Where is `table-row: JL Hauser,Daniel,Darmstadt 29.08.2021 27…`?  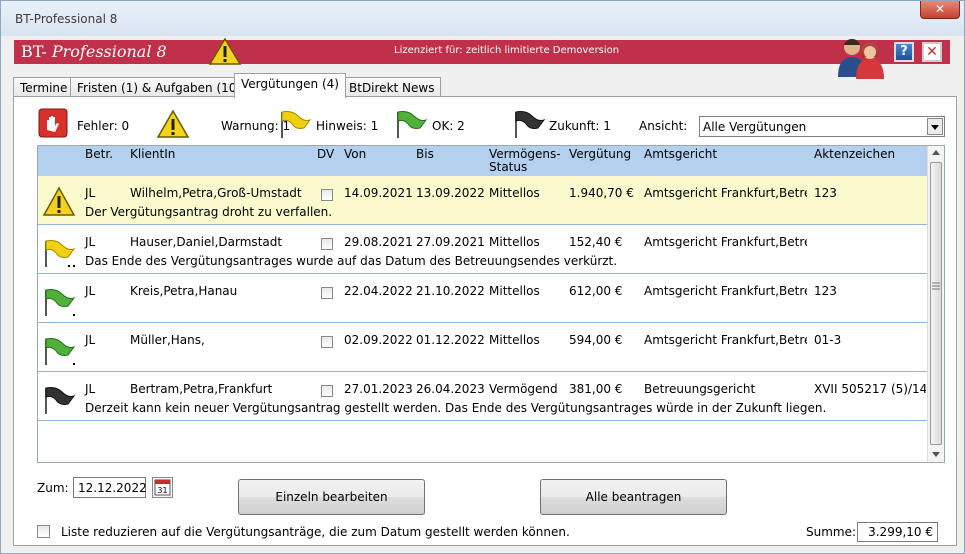
table-row: JL Hauser,Daniel,Darmstadt 29.08.2021 27… is located at coordinates (483, 249).